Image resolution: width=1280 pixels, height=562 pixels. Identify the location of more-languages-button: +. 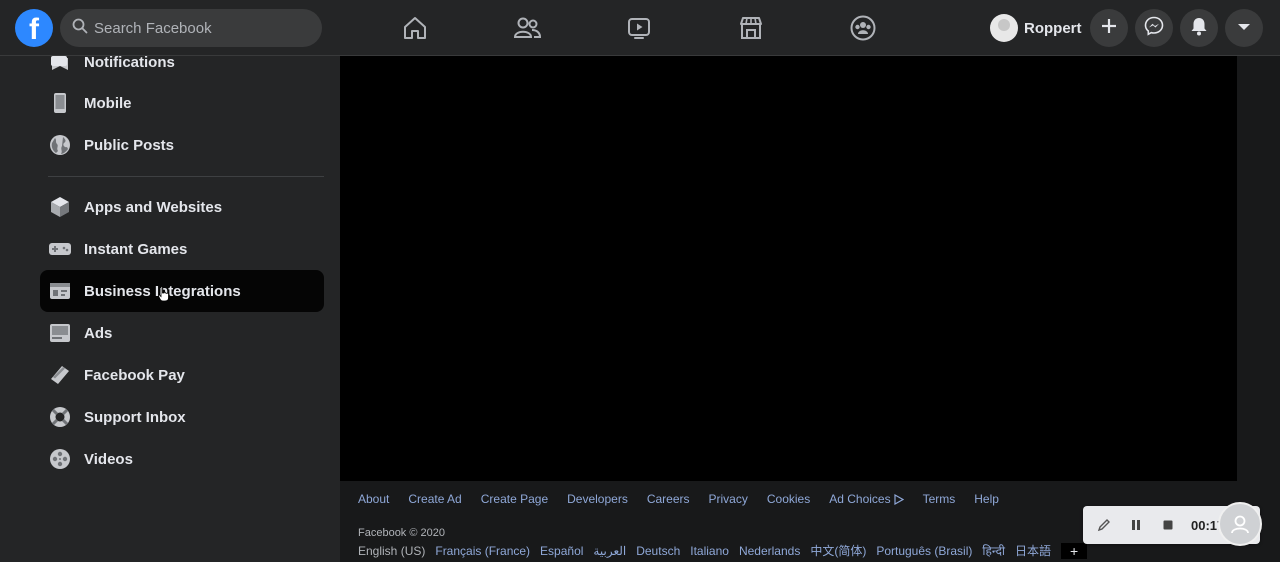
(1074, 550).